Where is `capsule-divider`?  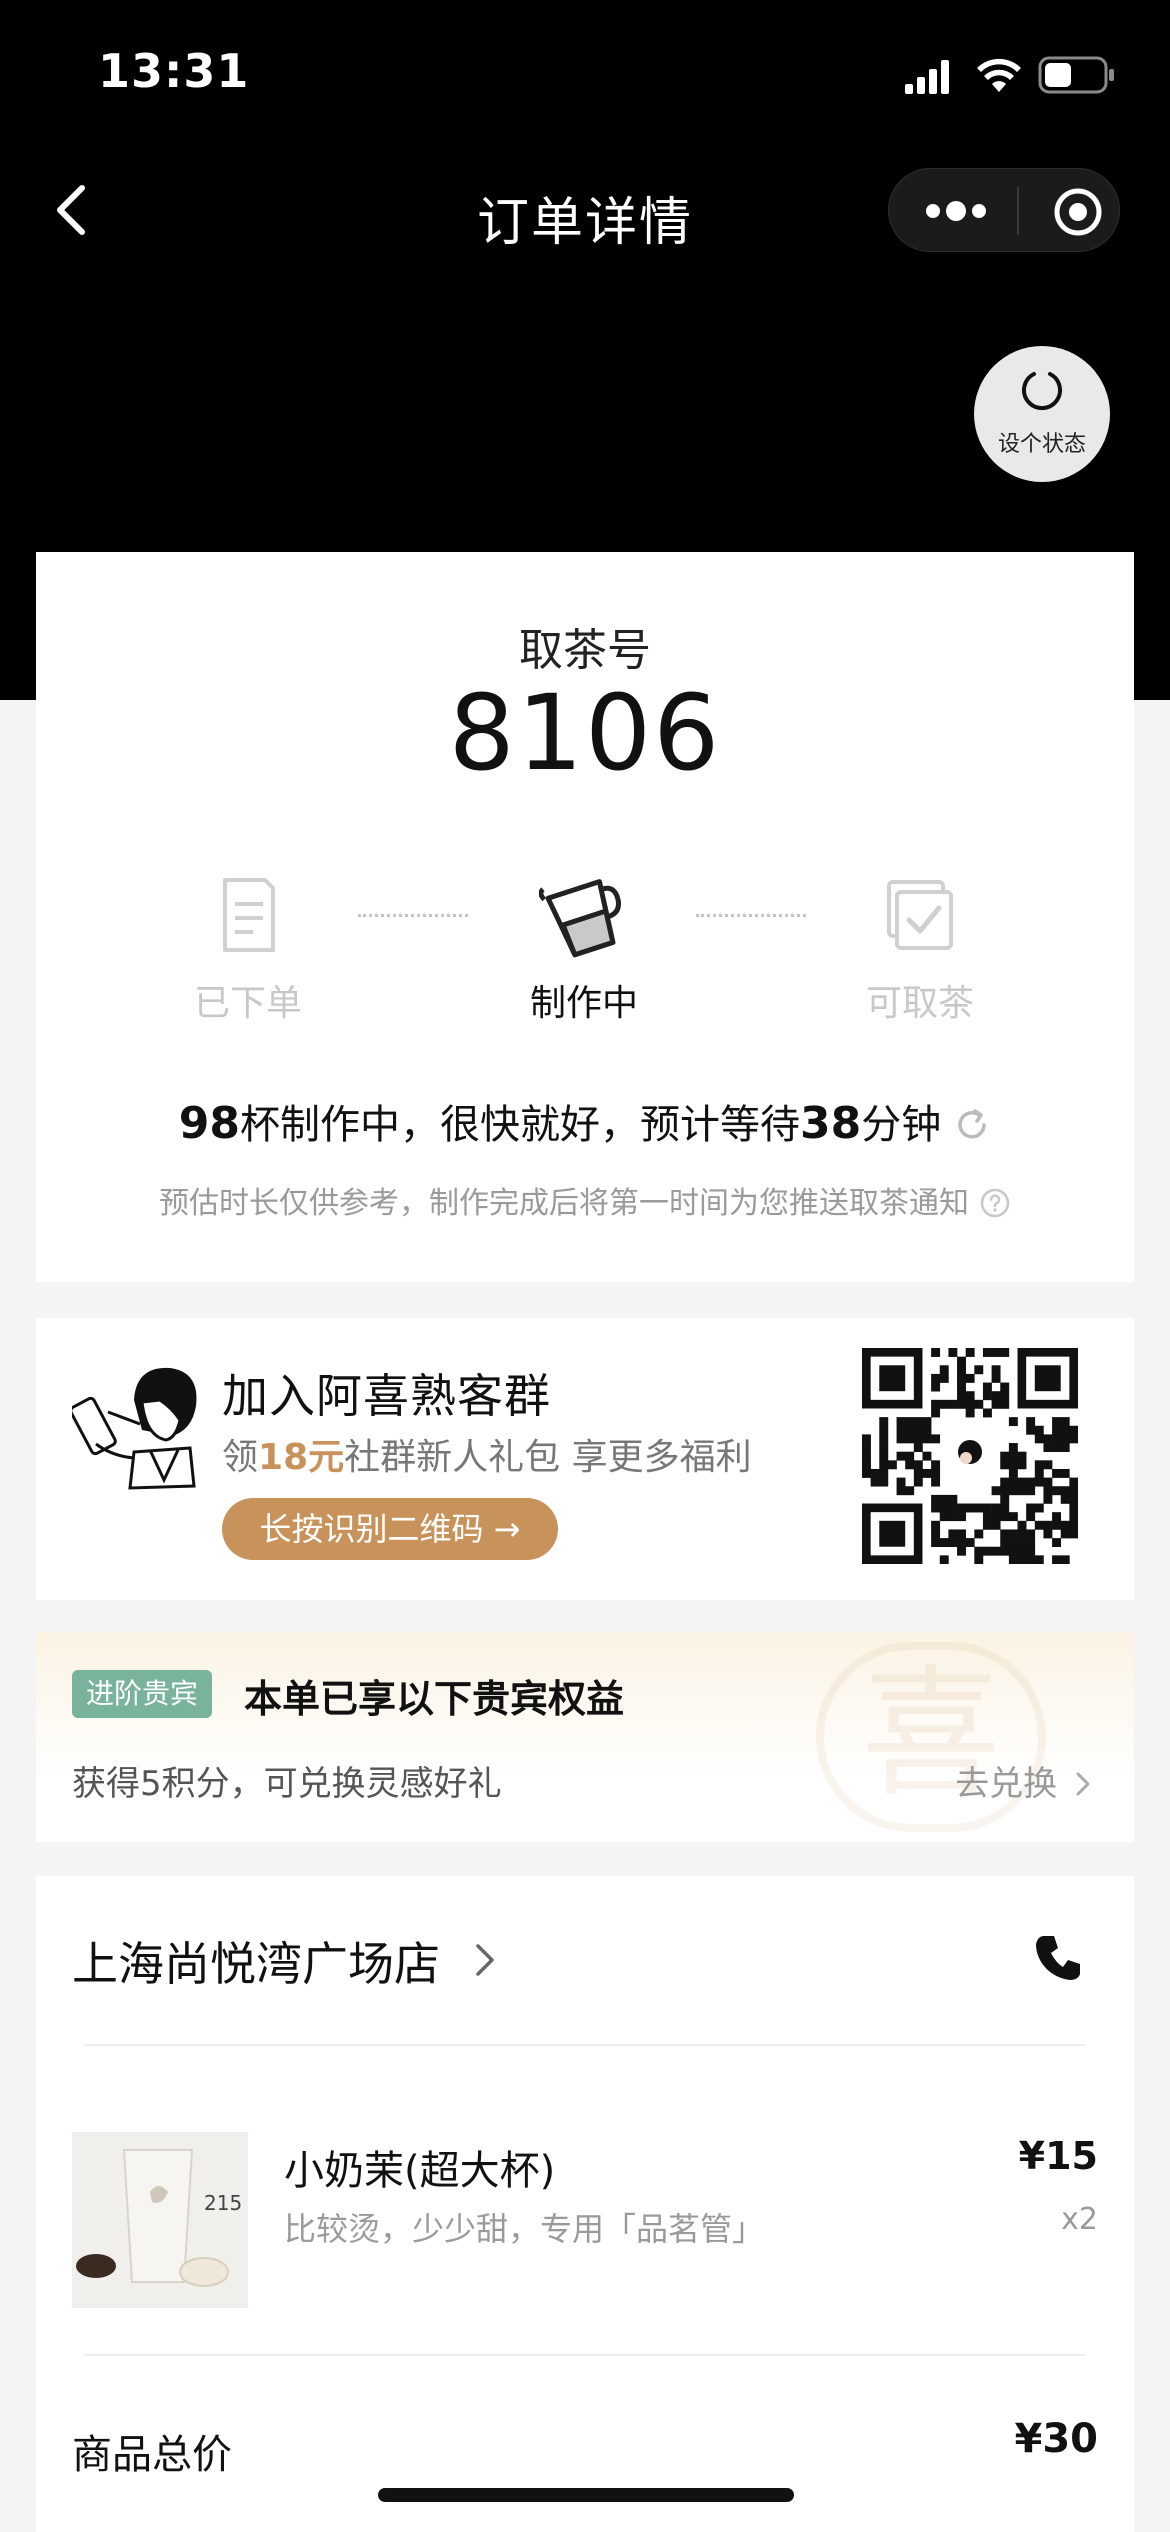 capsule-divider is located at coordinates (1018, 211).